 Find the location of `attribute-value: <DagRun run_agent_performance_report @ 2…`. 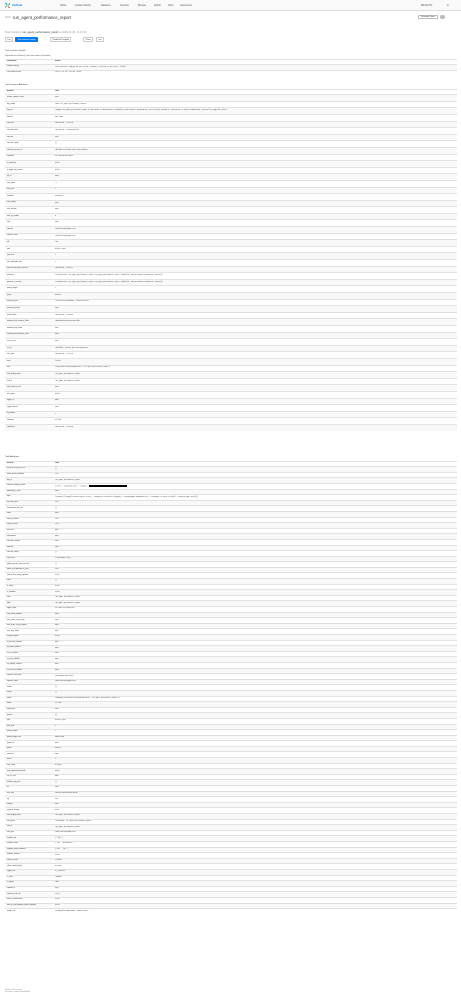

attribute-value: <DagRun run_agent_performance_report @ 2… is located at coordinates (255, 111).